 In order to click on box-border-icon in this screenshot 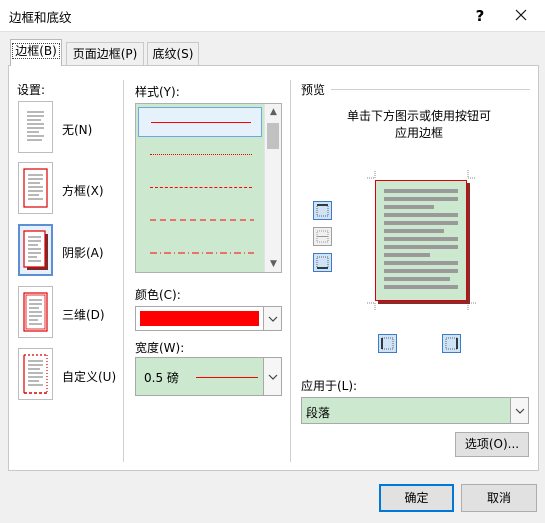, I will do `click(35, 188)`.